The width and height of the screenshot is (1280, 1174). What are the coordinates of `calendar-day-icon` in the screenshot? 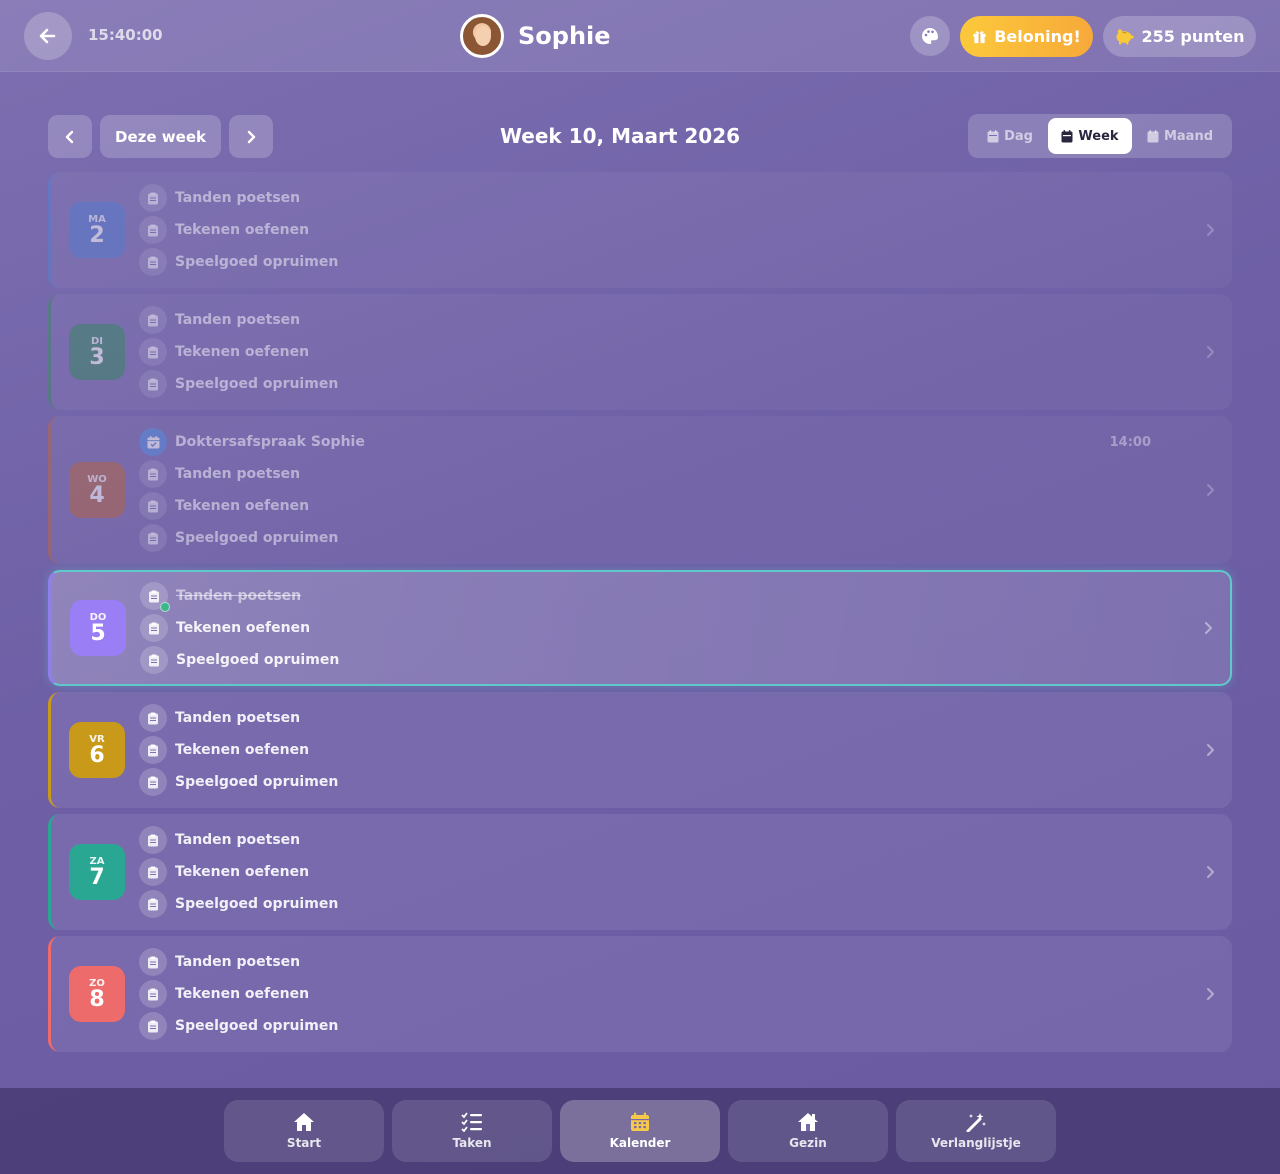 It's located at (993, 135).